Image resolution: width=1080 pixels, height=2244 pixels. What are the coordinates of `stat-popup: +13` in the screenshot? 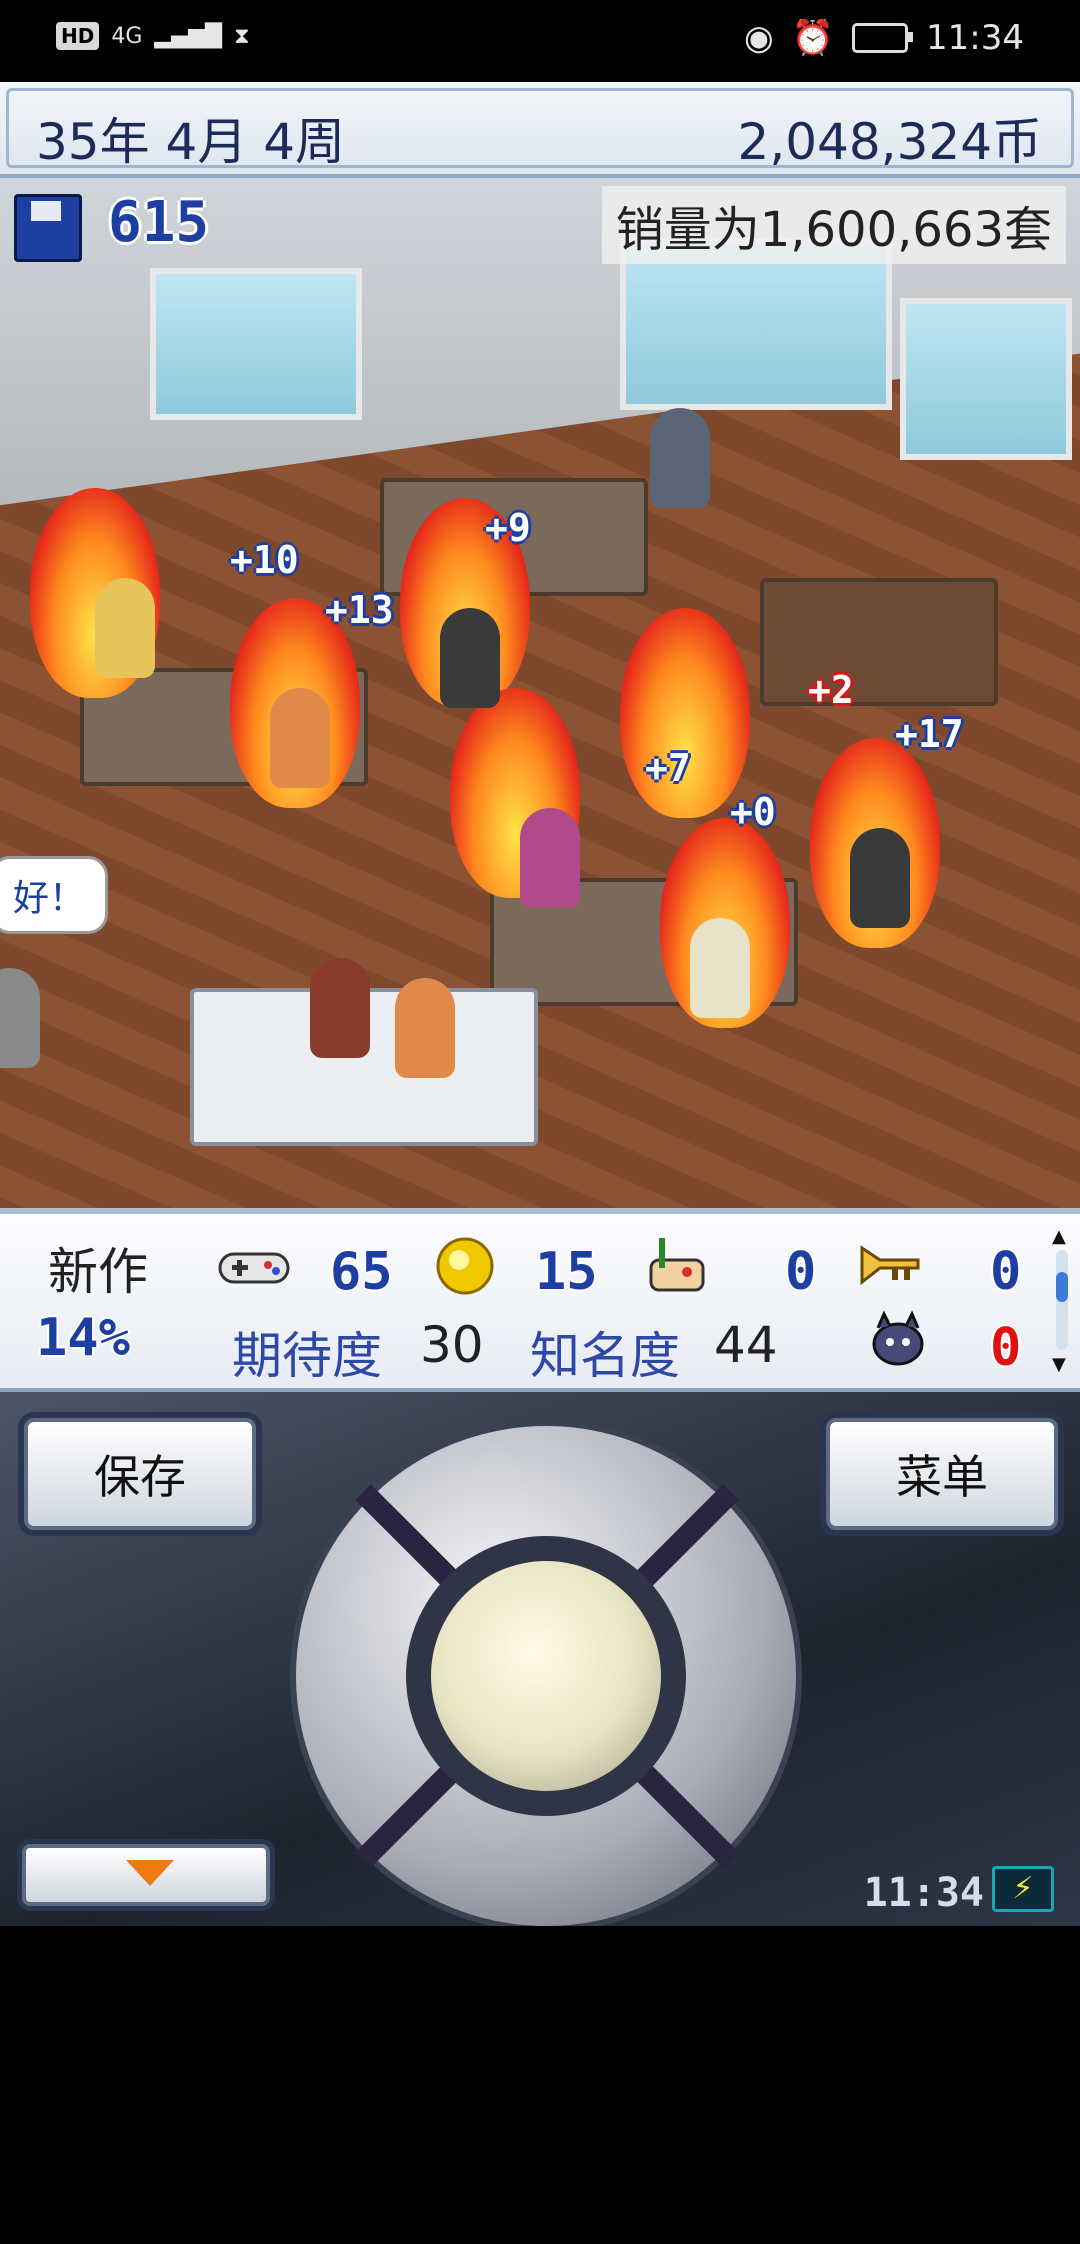 It's located at (359, 610).